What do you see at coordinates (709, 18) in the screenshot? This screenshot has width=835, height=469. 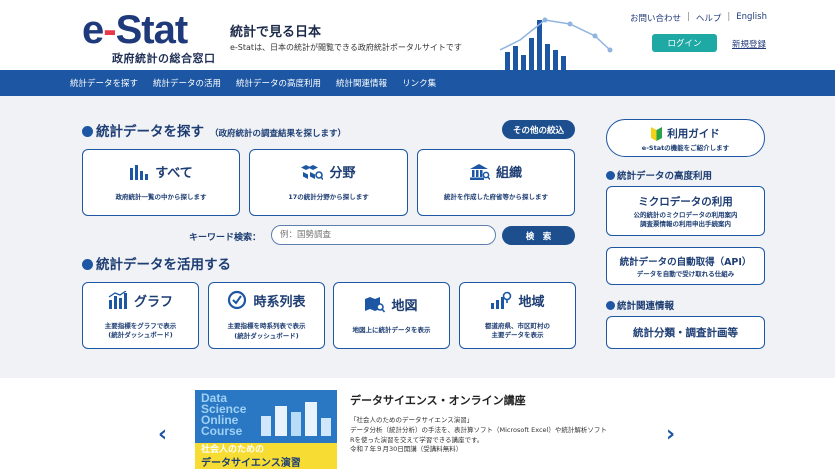 I see `help-link: ヘルプ` at bounding box center [709, 18].